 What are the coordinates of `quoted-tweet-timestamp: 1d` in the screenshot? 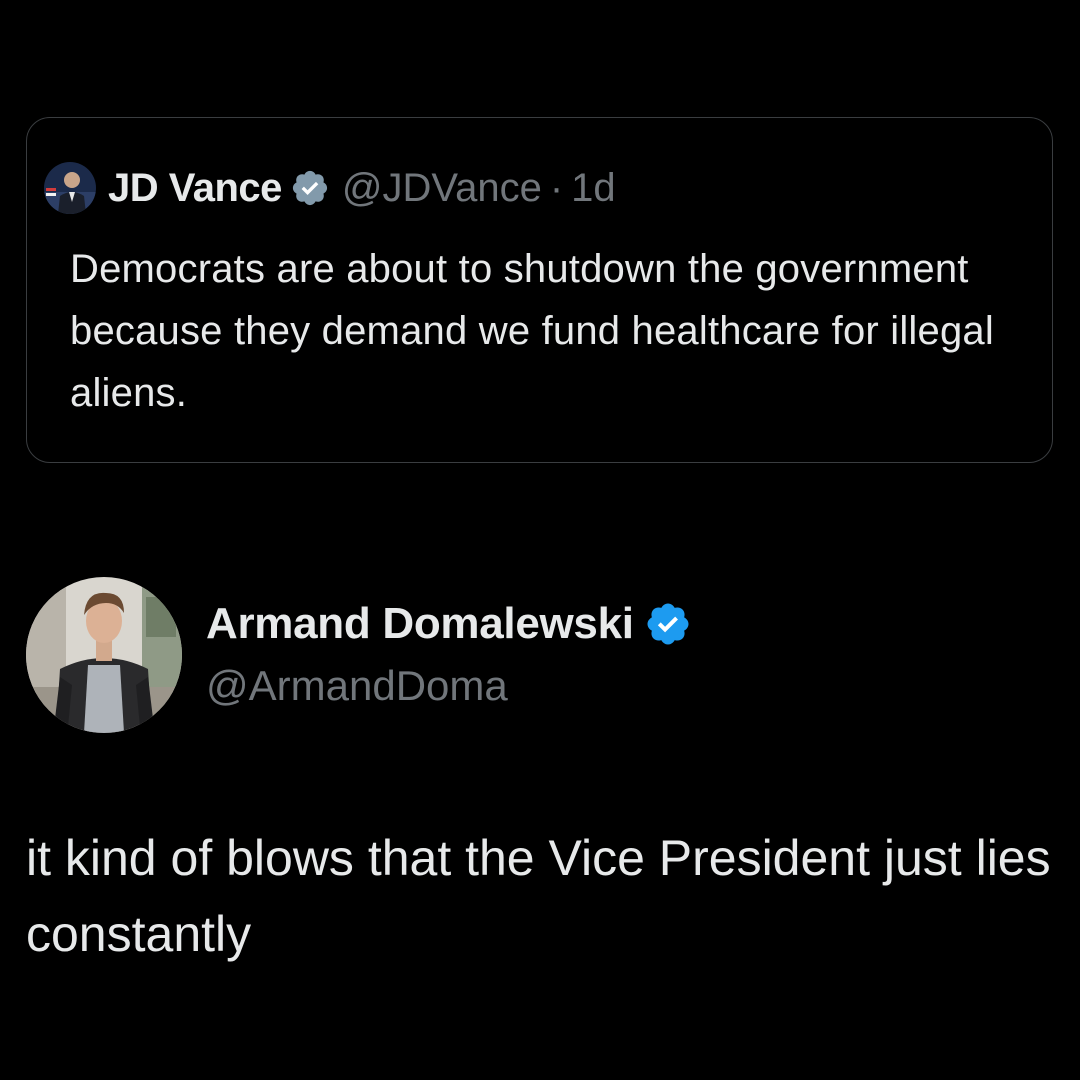 It's located at (593, 188).